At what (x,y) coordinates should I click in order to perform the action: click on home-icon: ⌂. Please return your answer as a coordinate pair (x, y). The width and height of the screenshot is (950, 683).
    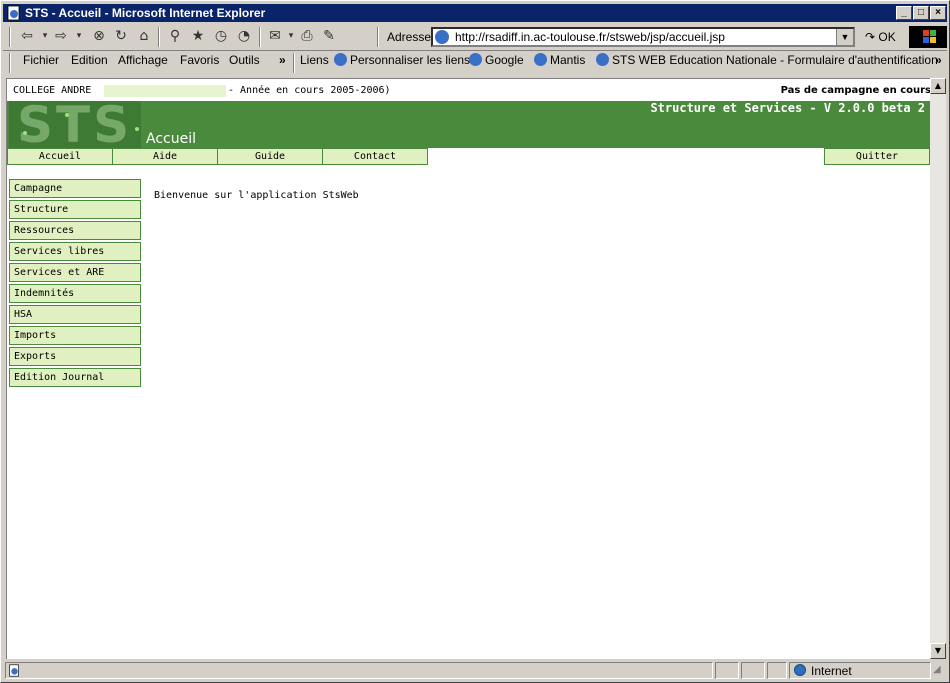
    Looking at the image, I should click on (144, 36).